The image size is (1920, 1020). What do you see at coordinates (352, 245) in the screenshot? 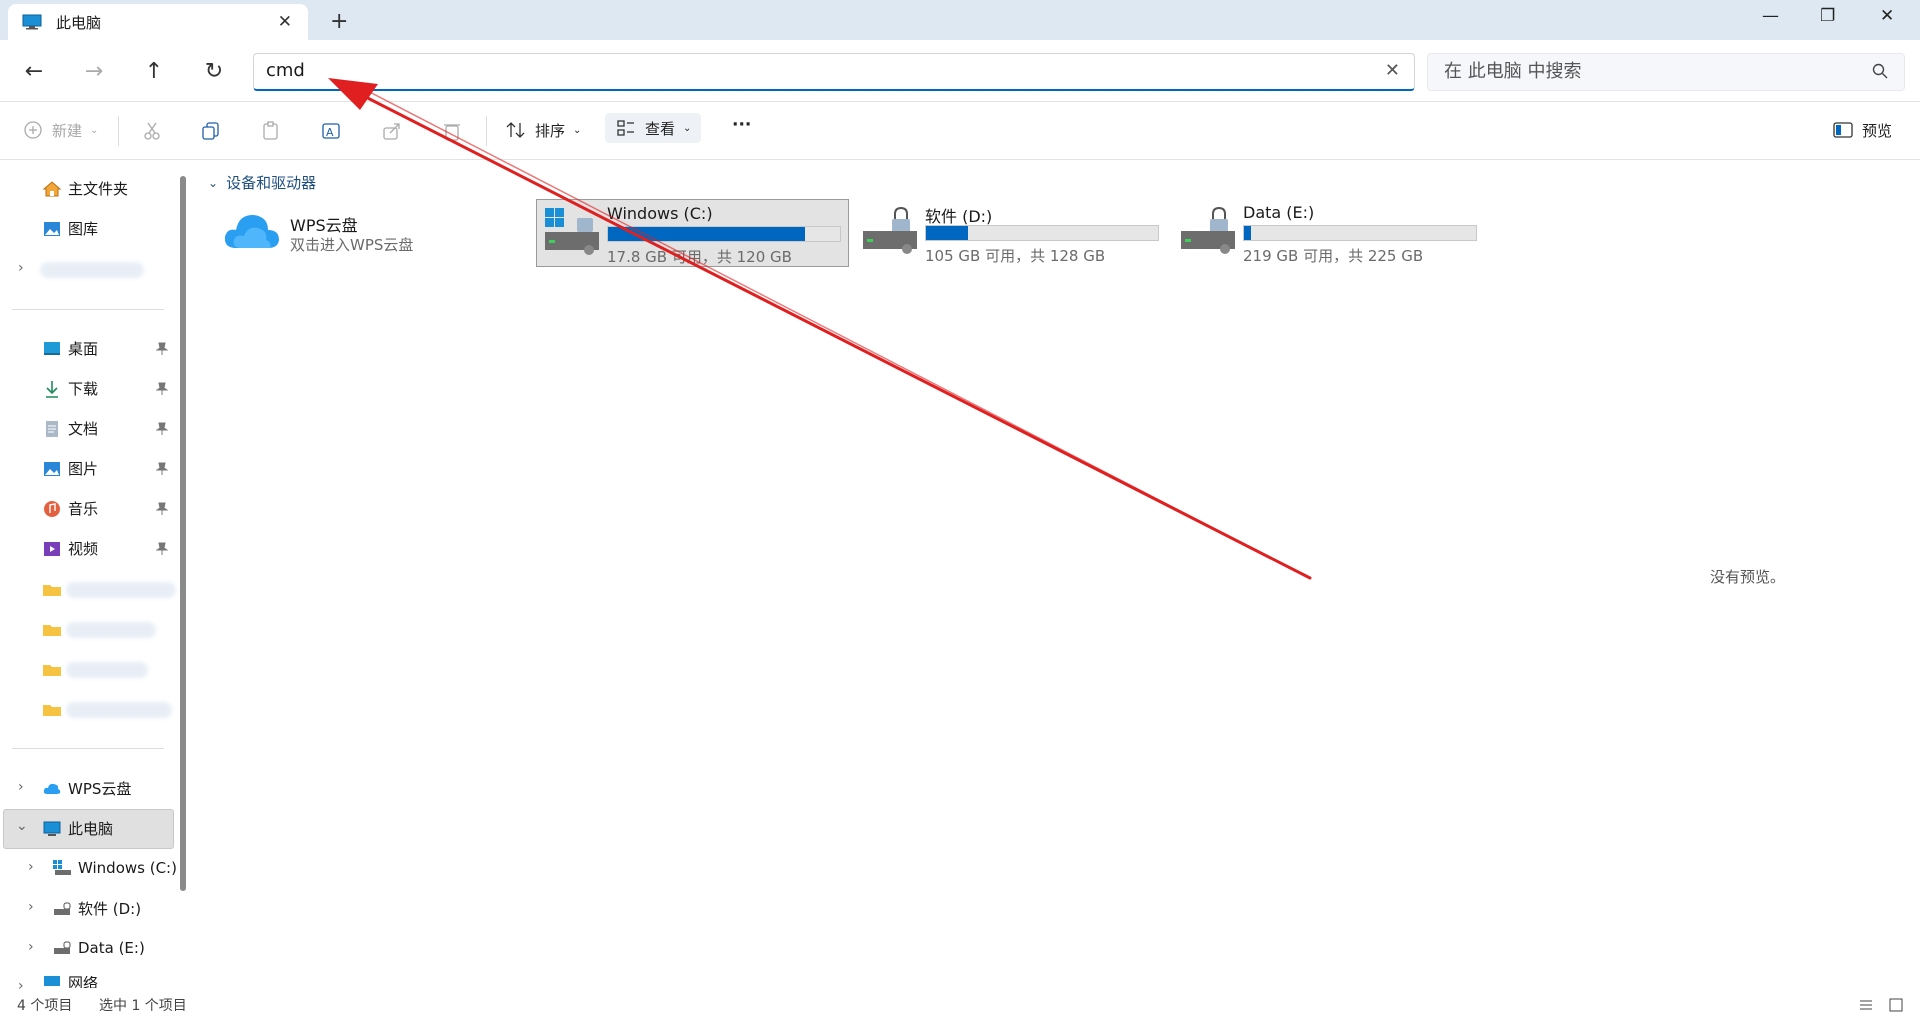
I see `wps-subtitle: 双击进入WPS云盘` at bounding box center [352, 245].